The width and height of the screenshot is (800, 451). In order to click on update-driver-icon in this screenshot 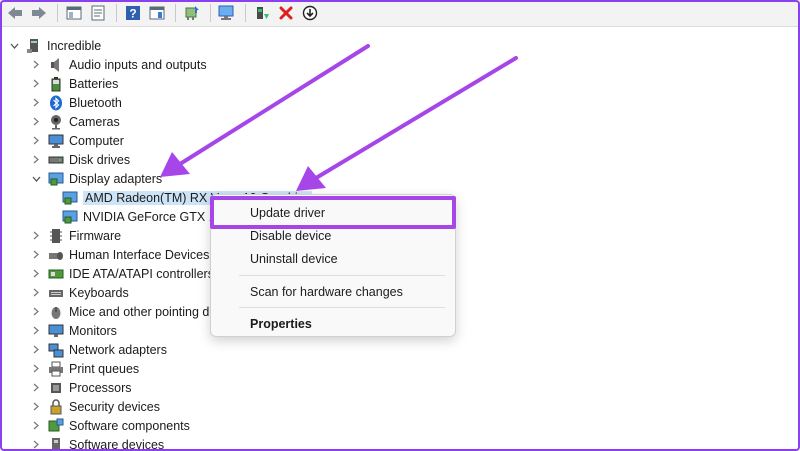, I will do `click(192, 13)`.